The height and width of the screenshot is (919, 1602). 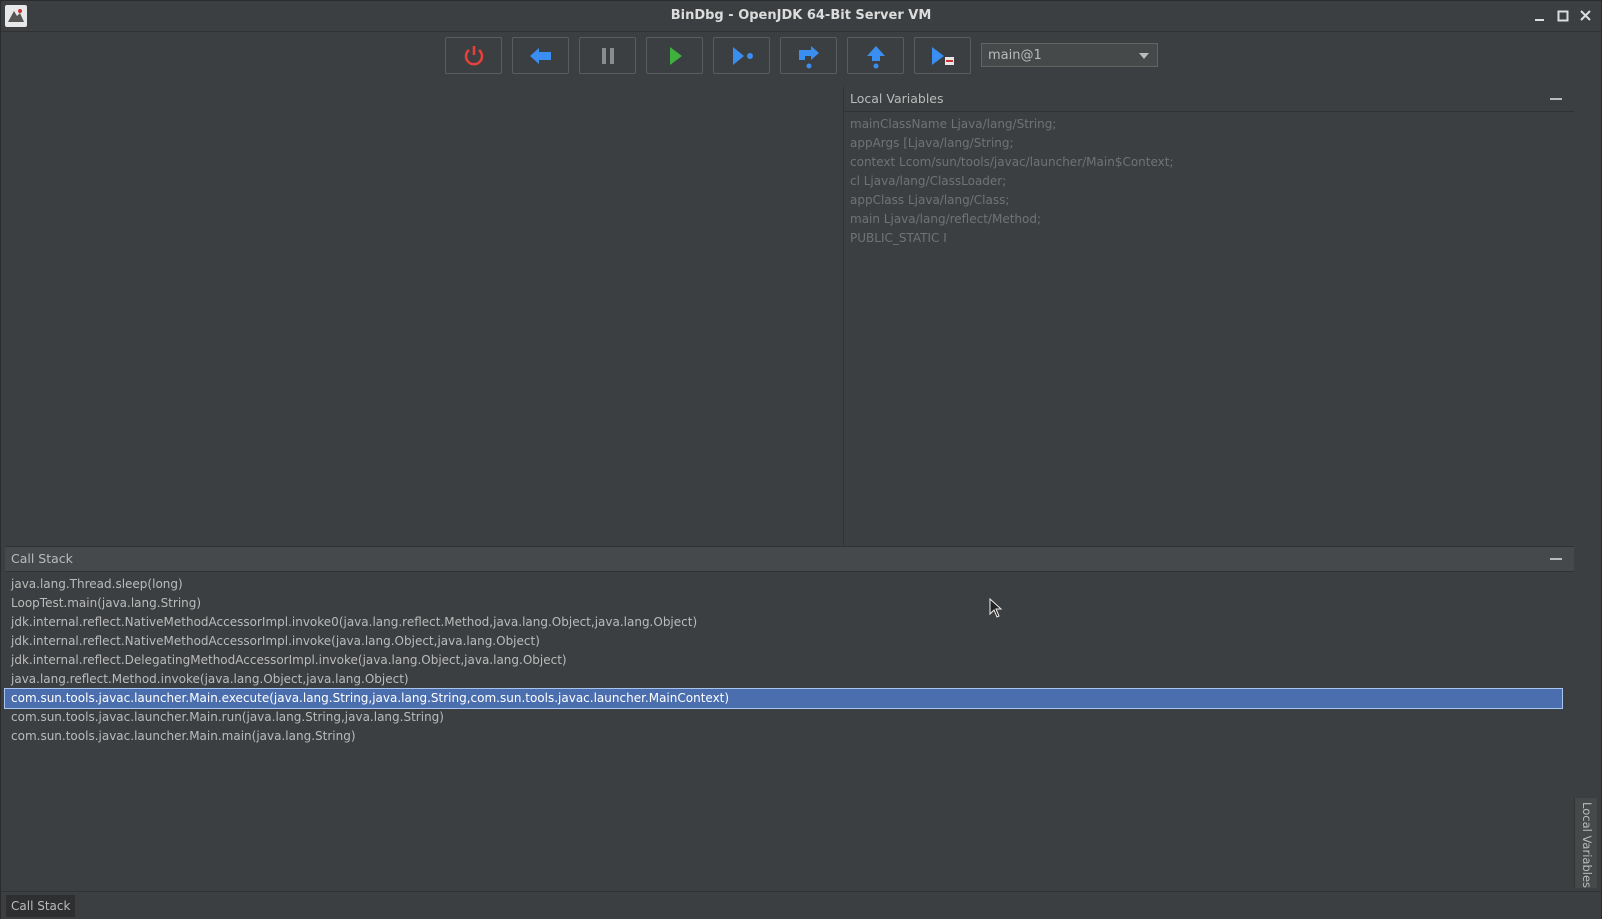 I want to click on mouse-cursor-icon, so click(x=996, y=609).